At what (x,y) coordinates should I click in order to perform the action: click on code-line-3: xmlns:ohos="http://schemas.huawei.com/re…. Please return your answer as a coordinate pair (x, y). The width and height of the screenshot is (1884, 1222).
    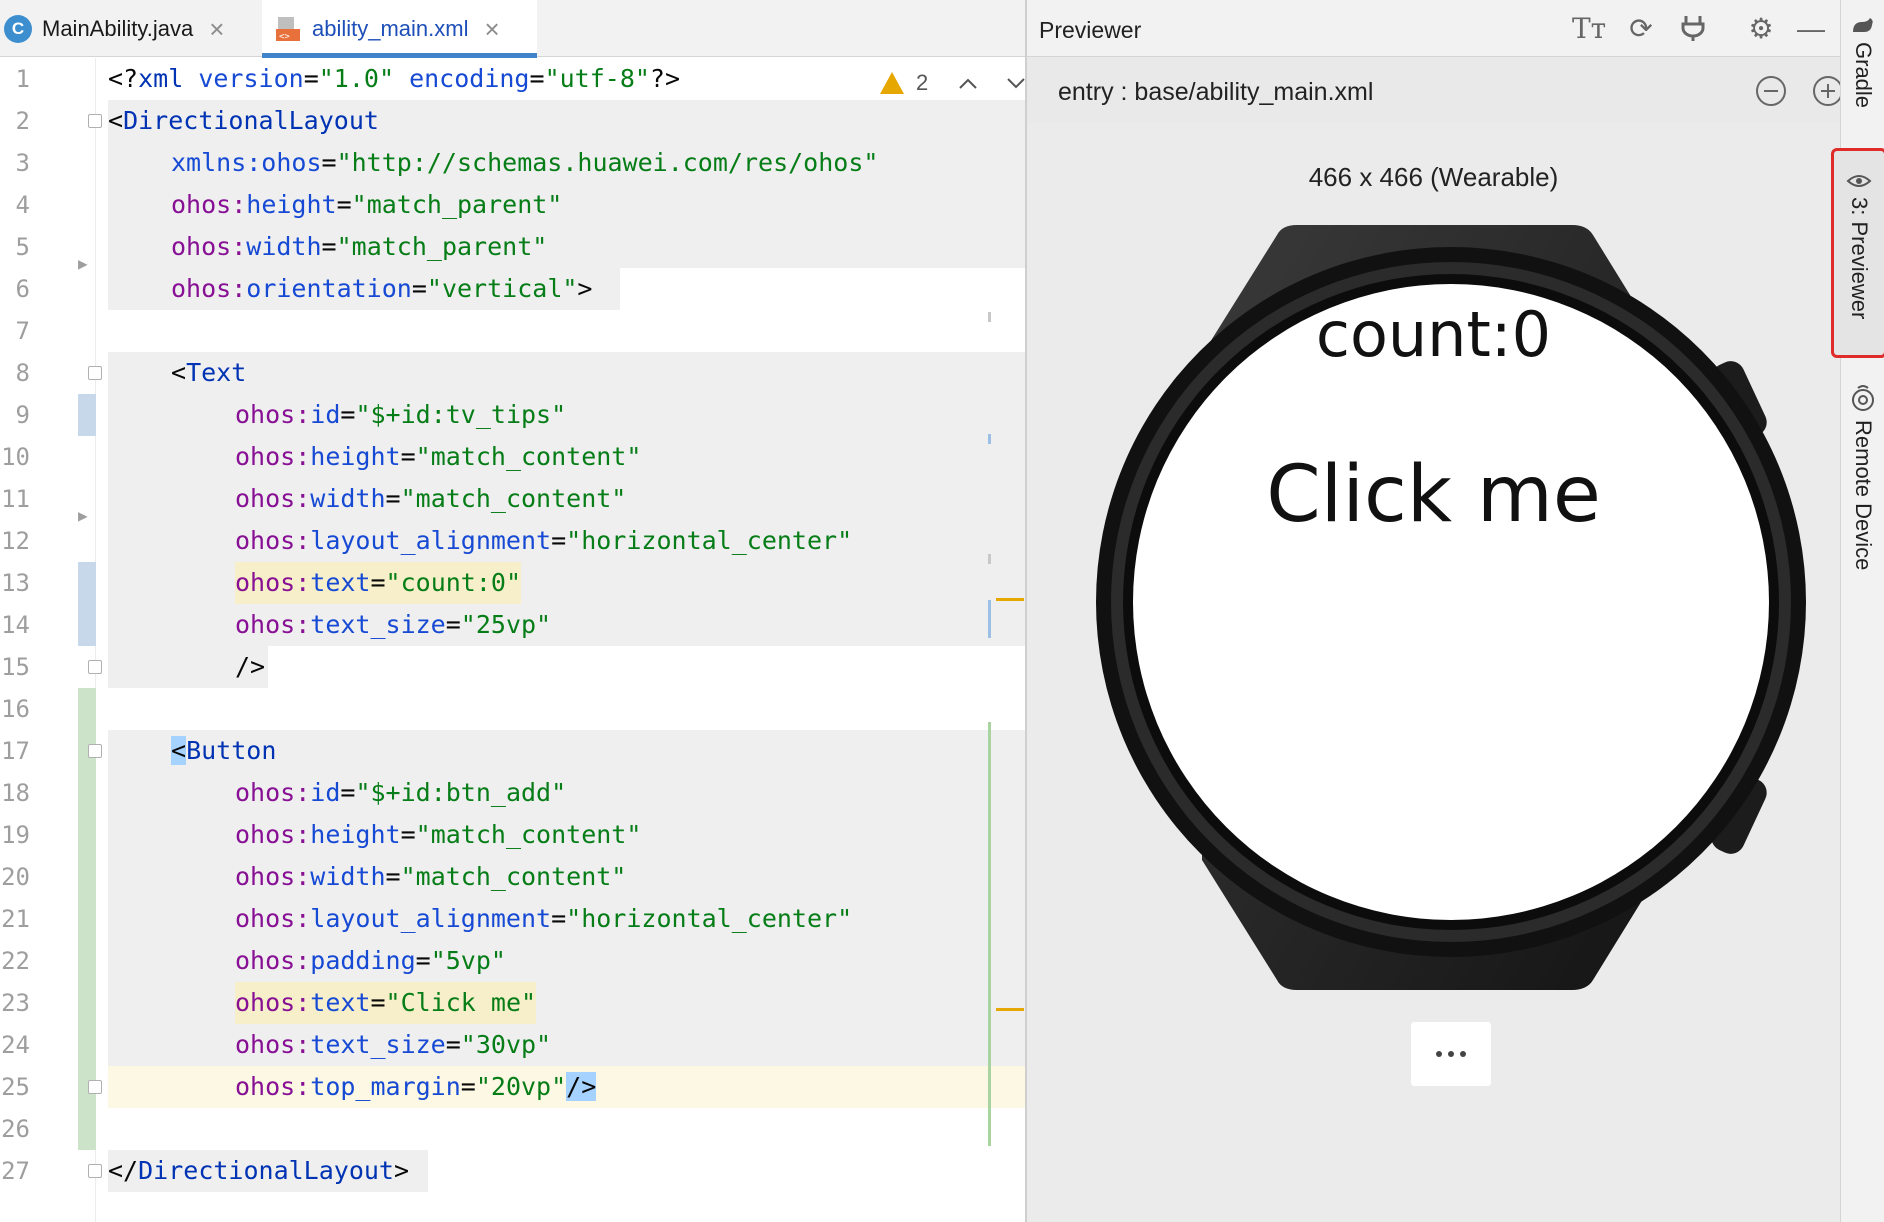
    Looking at the image, I should click on (524, 163).